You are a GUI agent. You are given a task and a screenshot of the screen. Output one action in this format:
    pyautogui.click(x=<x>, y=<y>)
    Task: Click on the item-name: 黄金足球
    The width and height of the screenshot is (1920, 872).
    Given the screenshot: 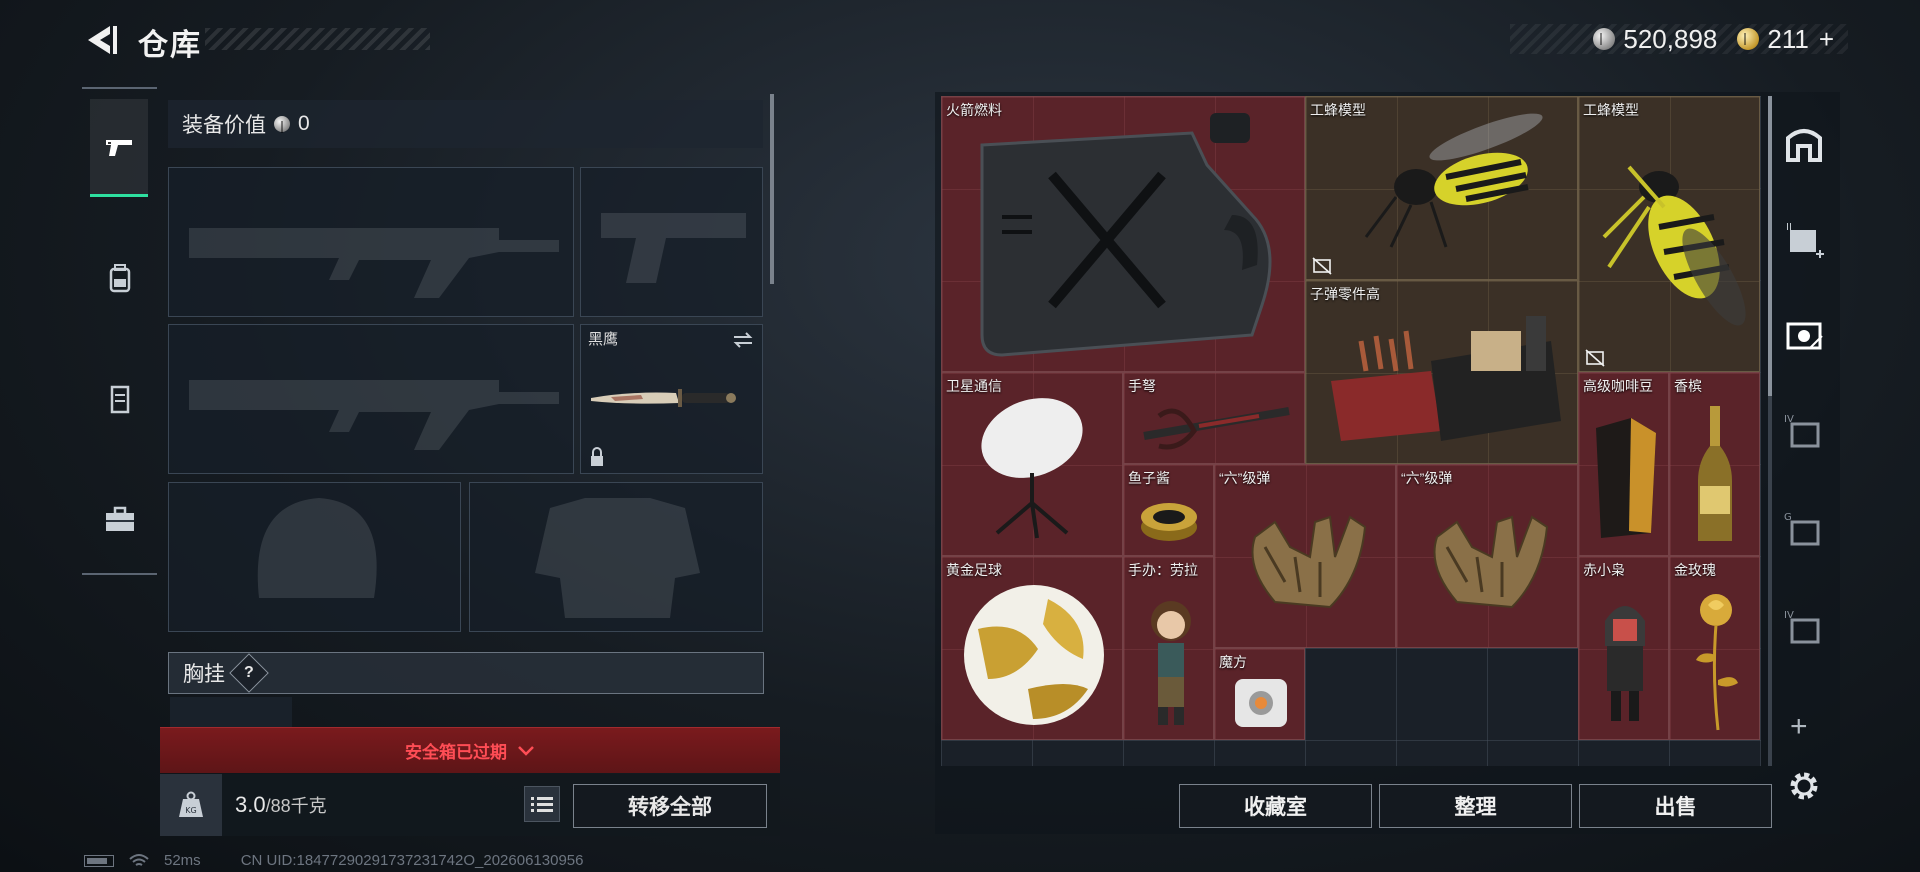 What is the action you would take?
    pyautogui.click(x=974, y=570)
    